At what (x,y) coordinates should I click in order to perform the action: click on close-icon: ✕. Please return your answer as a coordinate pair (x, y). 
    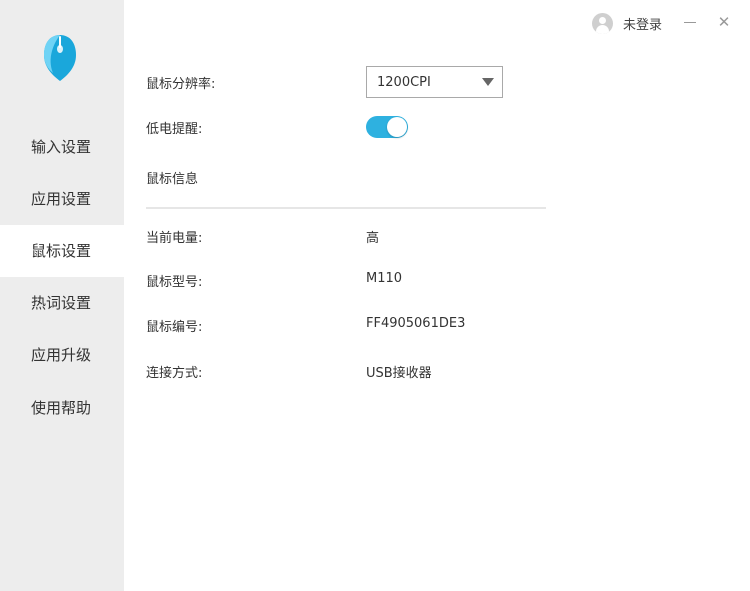
    Looking at the image, I should click on (724, 22).